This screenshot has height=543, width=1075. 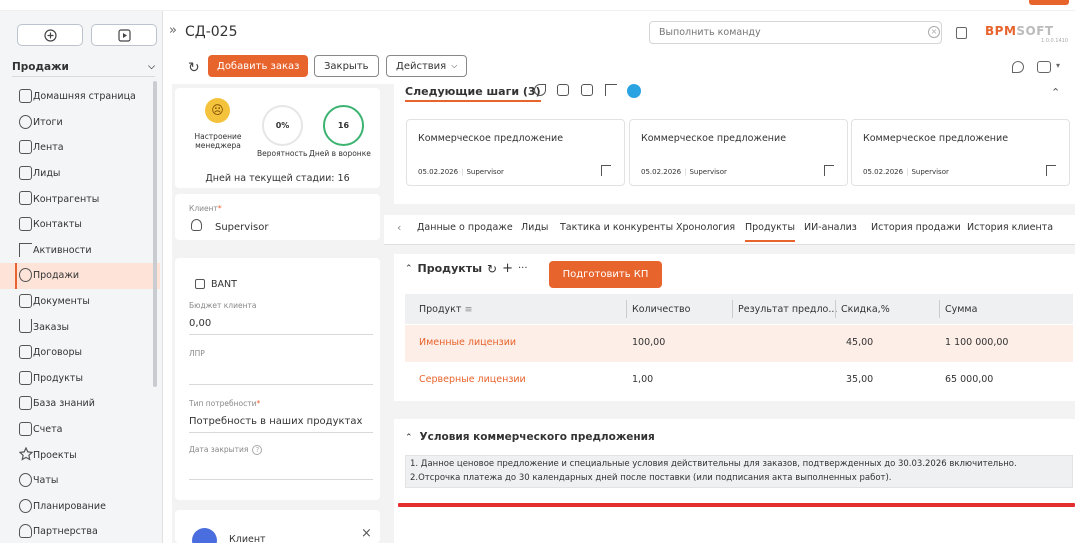 I want to click on budget-field: 0,00, so click(x=200, y=323).